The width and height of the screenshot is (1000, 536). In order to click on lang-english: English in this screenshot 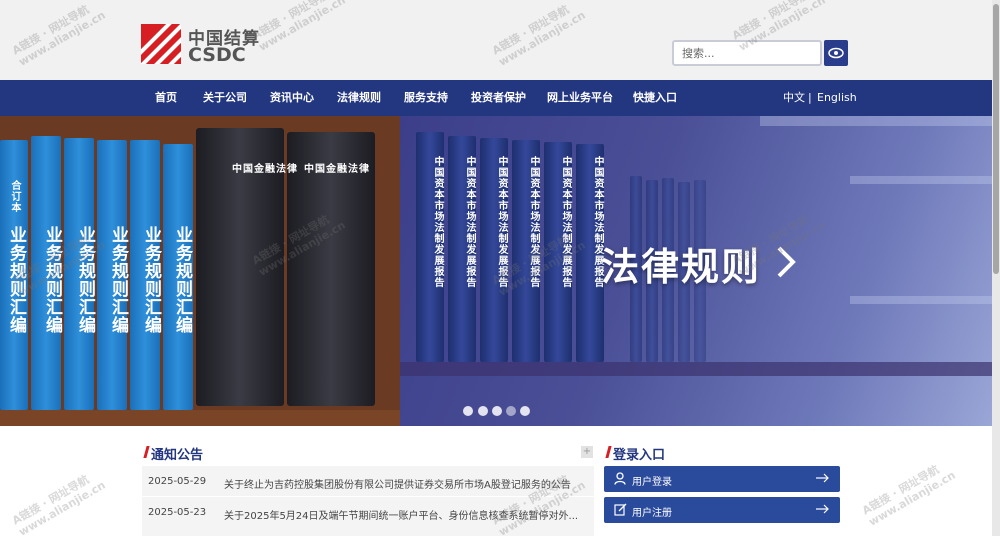, I will do `click(837, 98)`.